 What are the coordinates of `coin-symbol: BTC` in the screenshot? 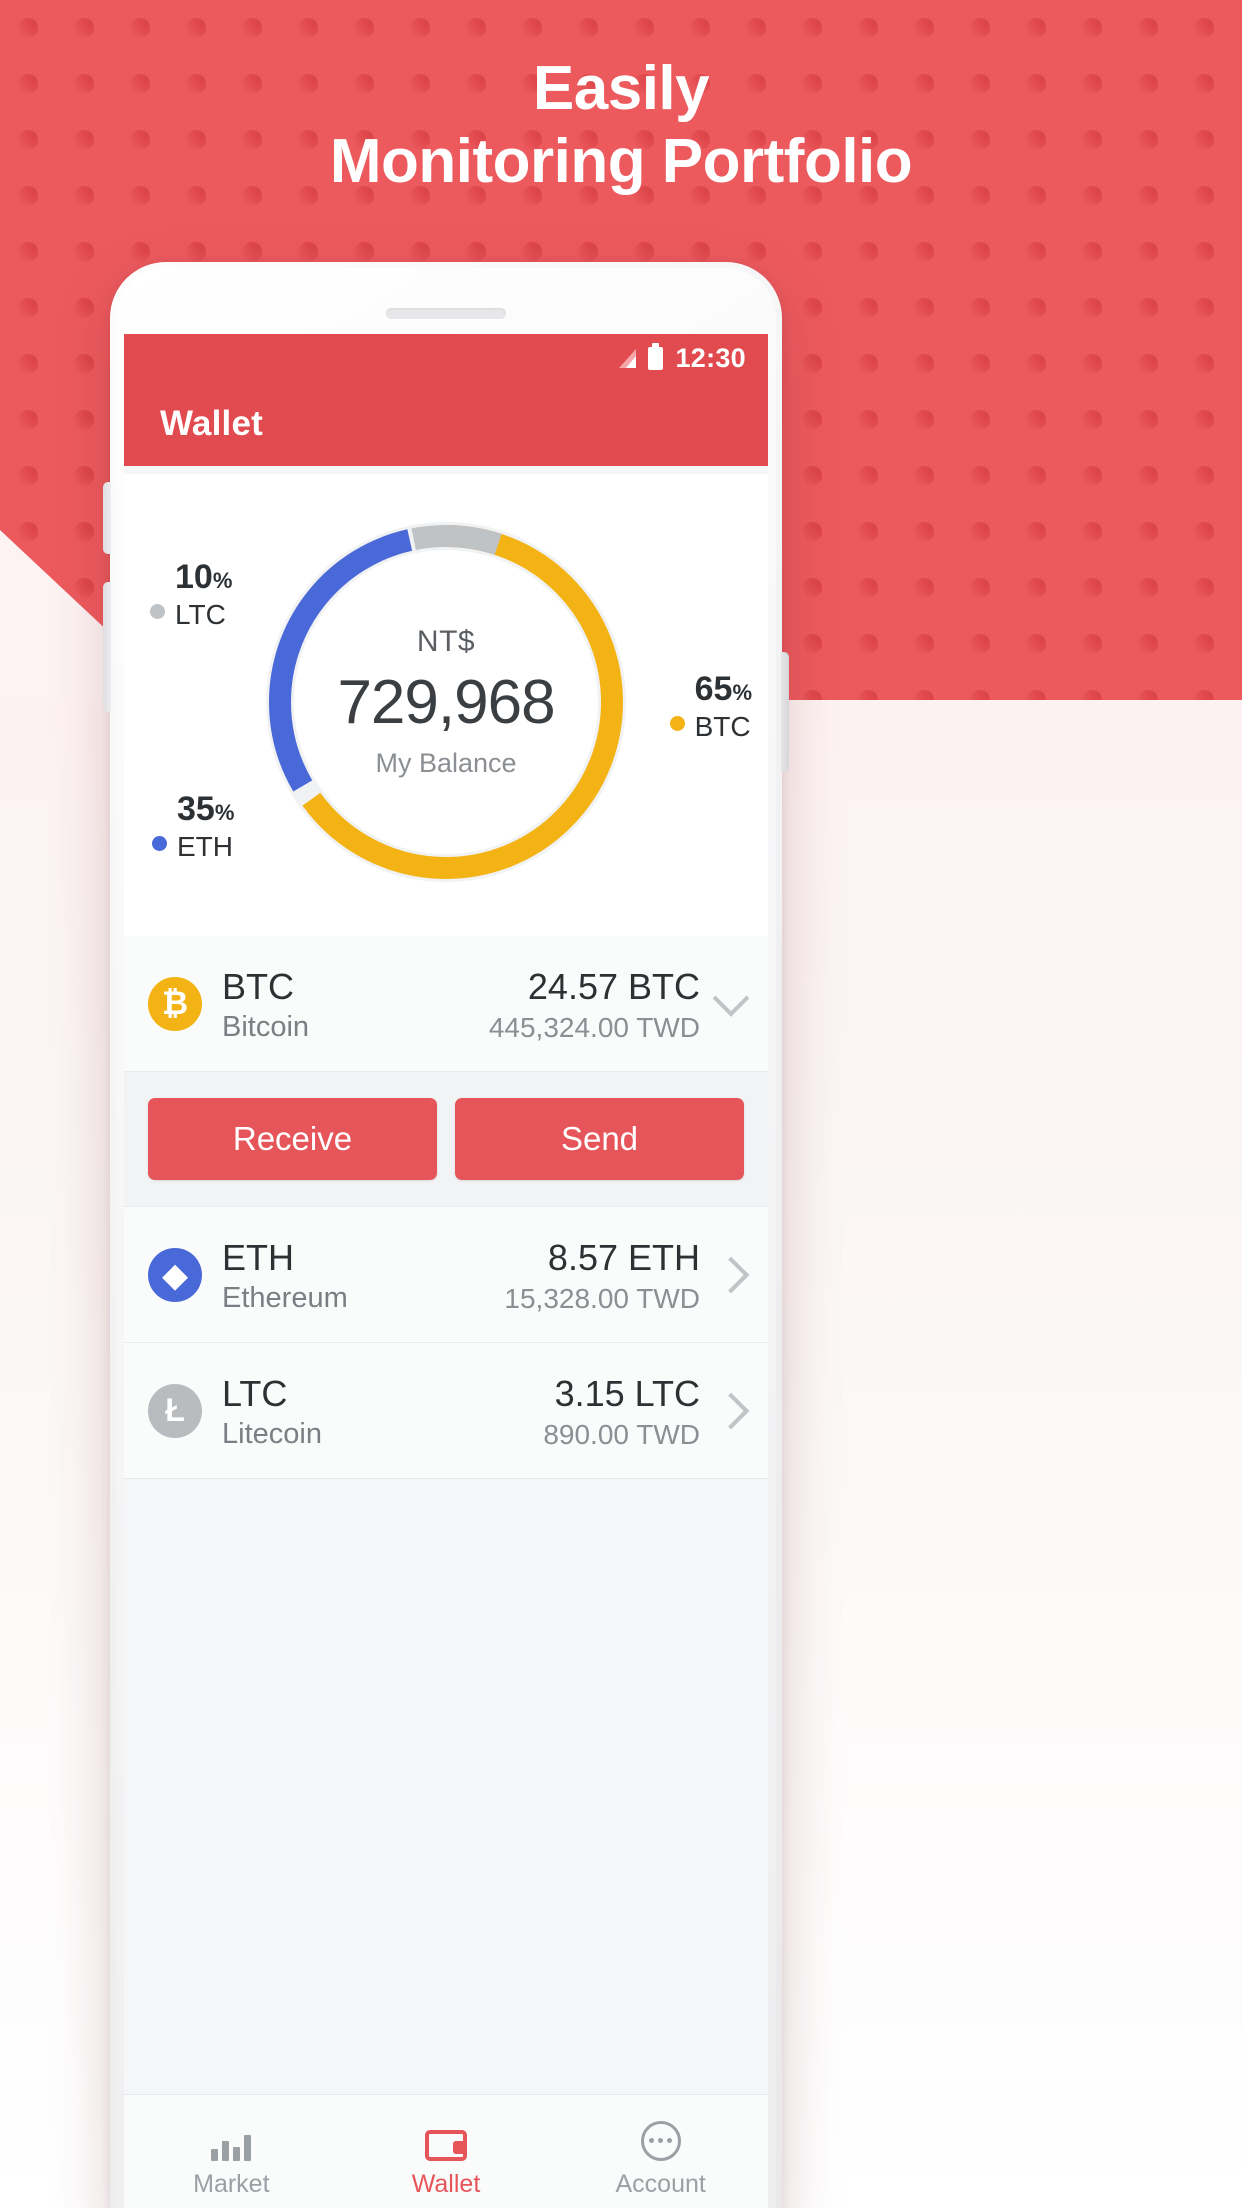 It's located at (258, 986).